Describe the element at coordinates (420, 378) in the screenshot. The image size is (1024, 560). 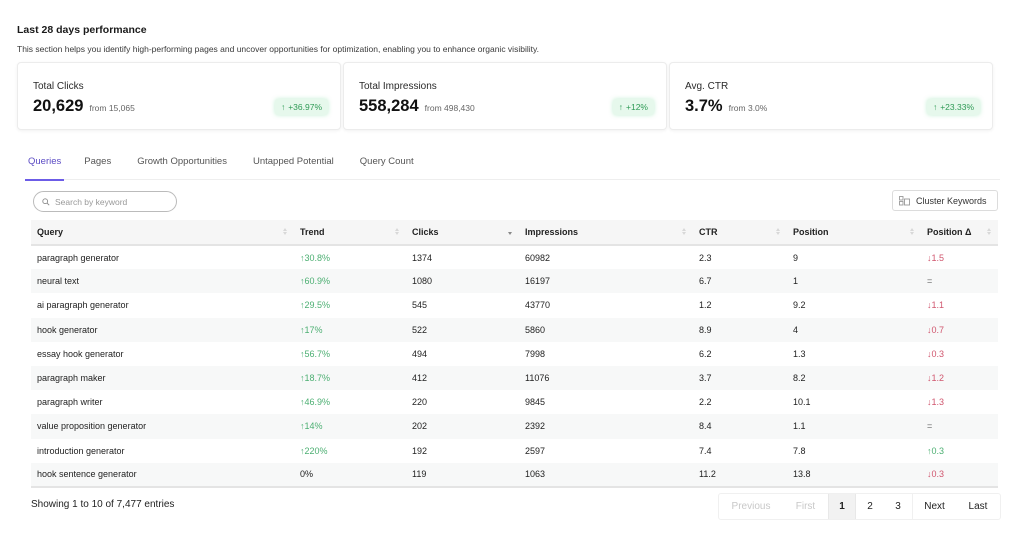
I see `cell-clicks: 412` at that location.